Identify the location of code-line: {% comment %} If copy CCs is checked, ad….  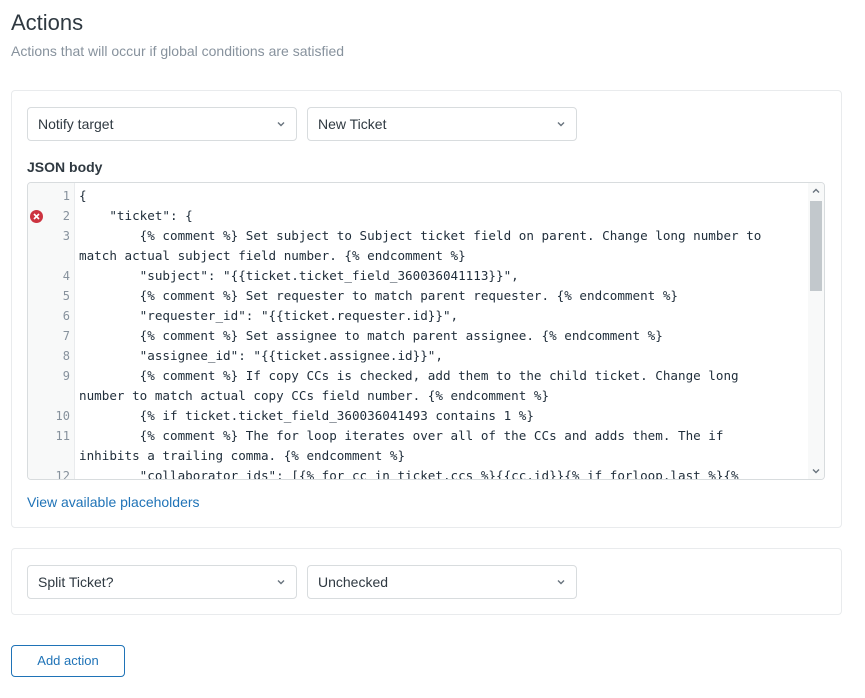
(409, 375).